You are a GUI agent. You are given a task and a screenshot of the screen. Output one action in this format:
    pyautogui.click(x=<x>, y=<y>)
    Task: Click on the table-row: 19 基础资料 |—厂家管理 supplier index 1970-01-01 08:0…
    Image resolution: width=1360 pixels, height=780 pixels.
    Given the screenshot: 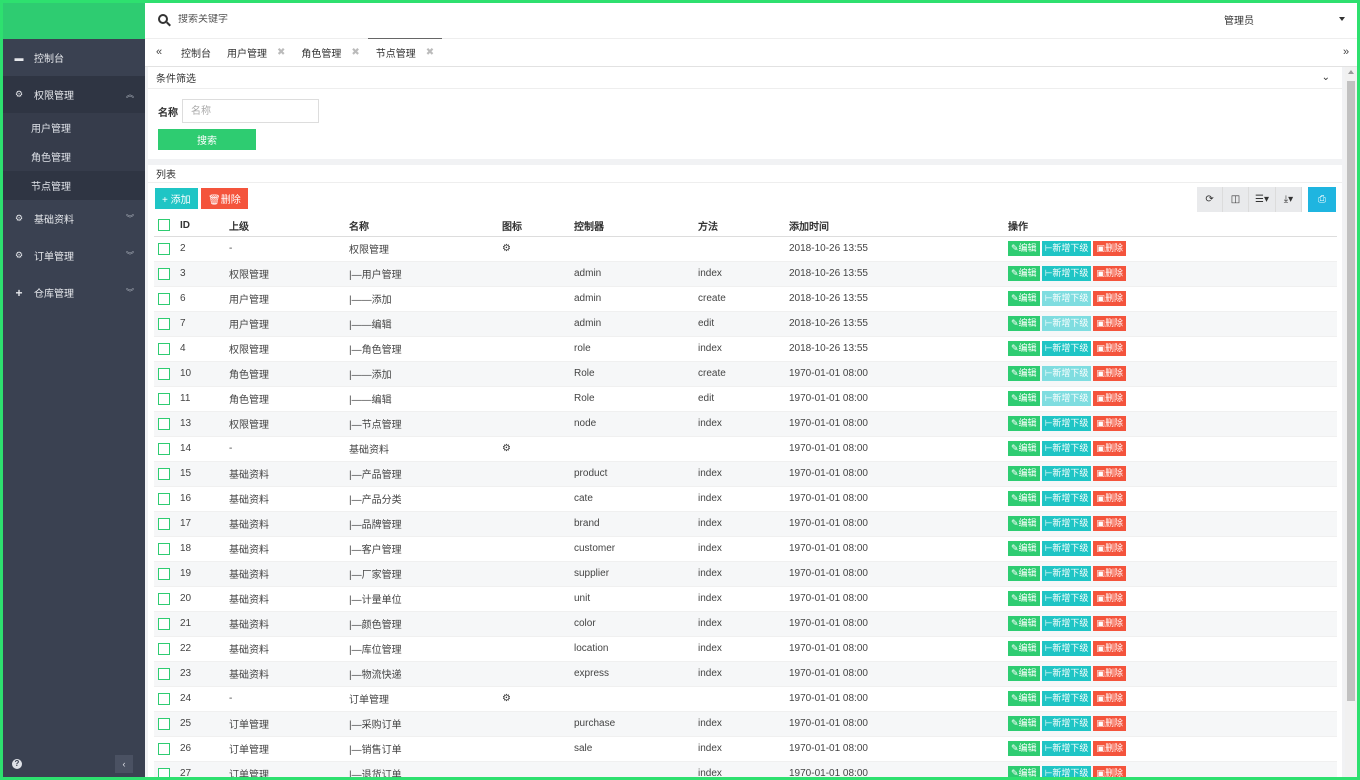 What is the action you would take?
    pyautogui.click(x=745, y=573)
    